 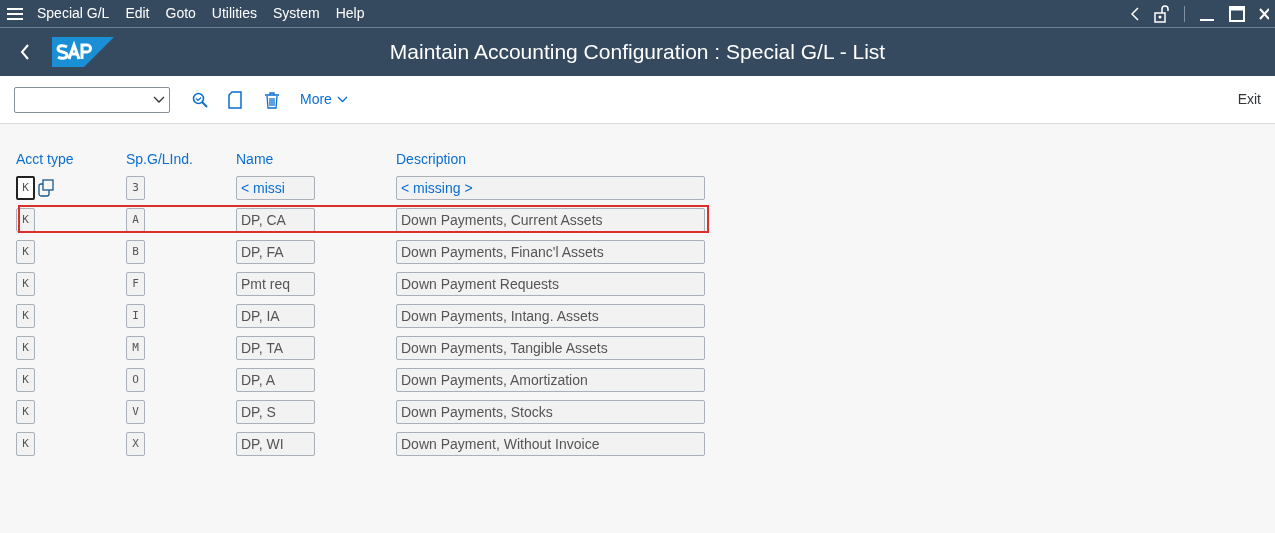 What do you see at coordinates (275, 284) in the screenshot?
I see `input-field: Pmt req` at bounding box center [275, 284].